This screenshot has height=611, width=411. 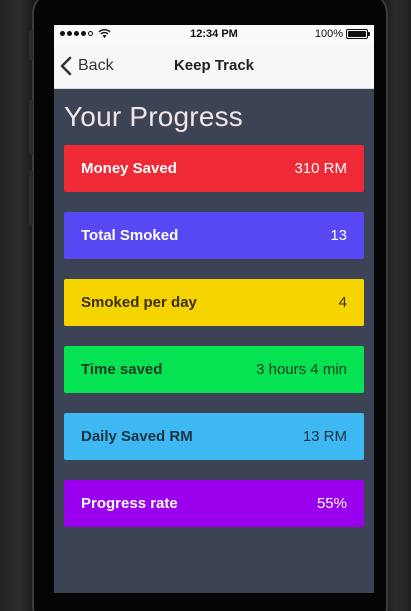 What do you see at coordinates (129, 168) in the screenshot?
I see `card-label: Money Saved` at bounding box center [129, 168].